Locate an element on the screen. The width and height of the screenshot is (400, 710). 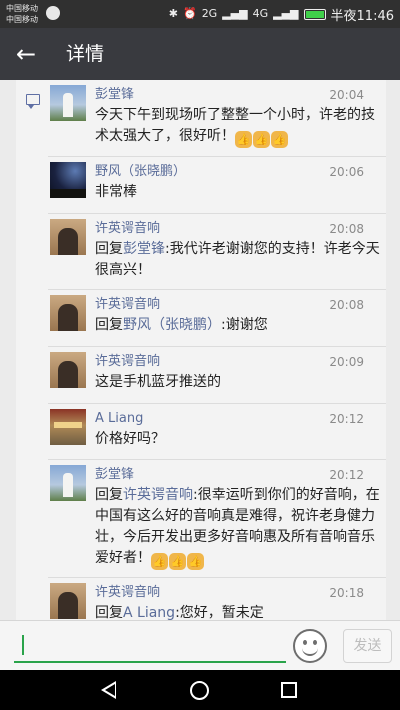
carrier-label-2: 中国移动 is located at coordinates (22, 19).